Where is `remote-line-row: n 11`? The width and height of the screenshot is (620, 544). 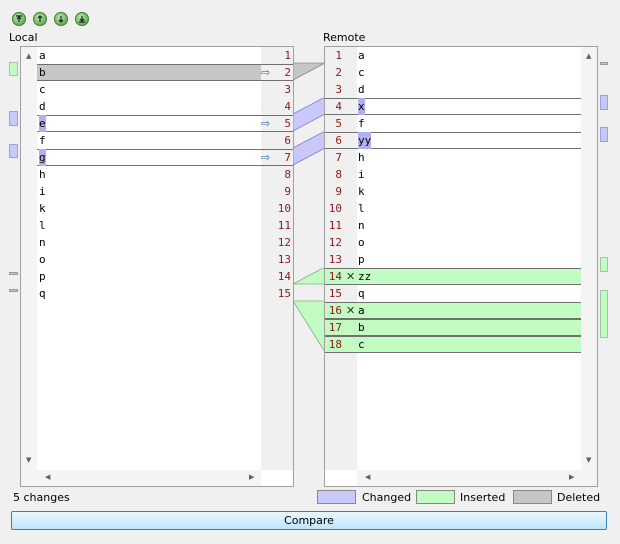 remote-line-row: n 11 is located at coordinates (453, 225).